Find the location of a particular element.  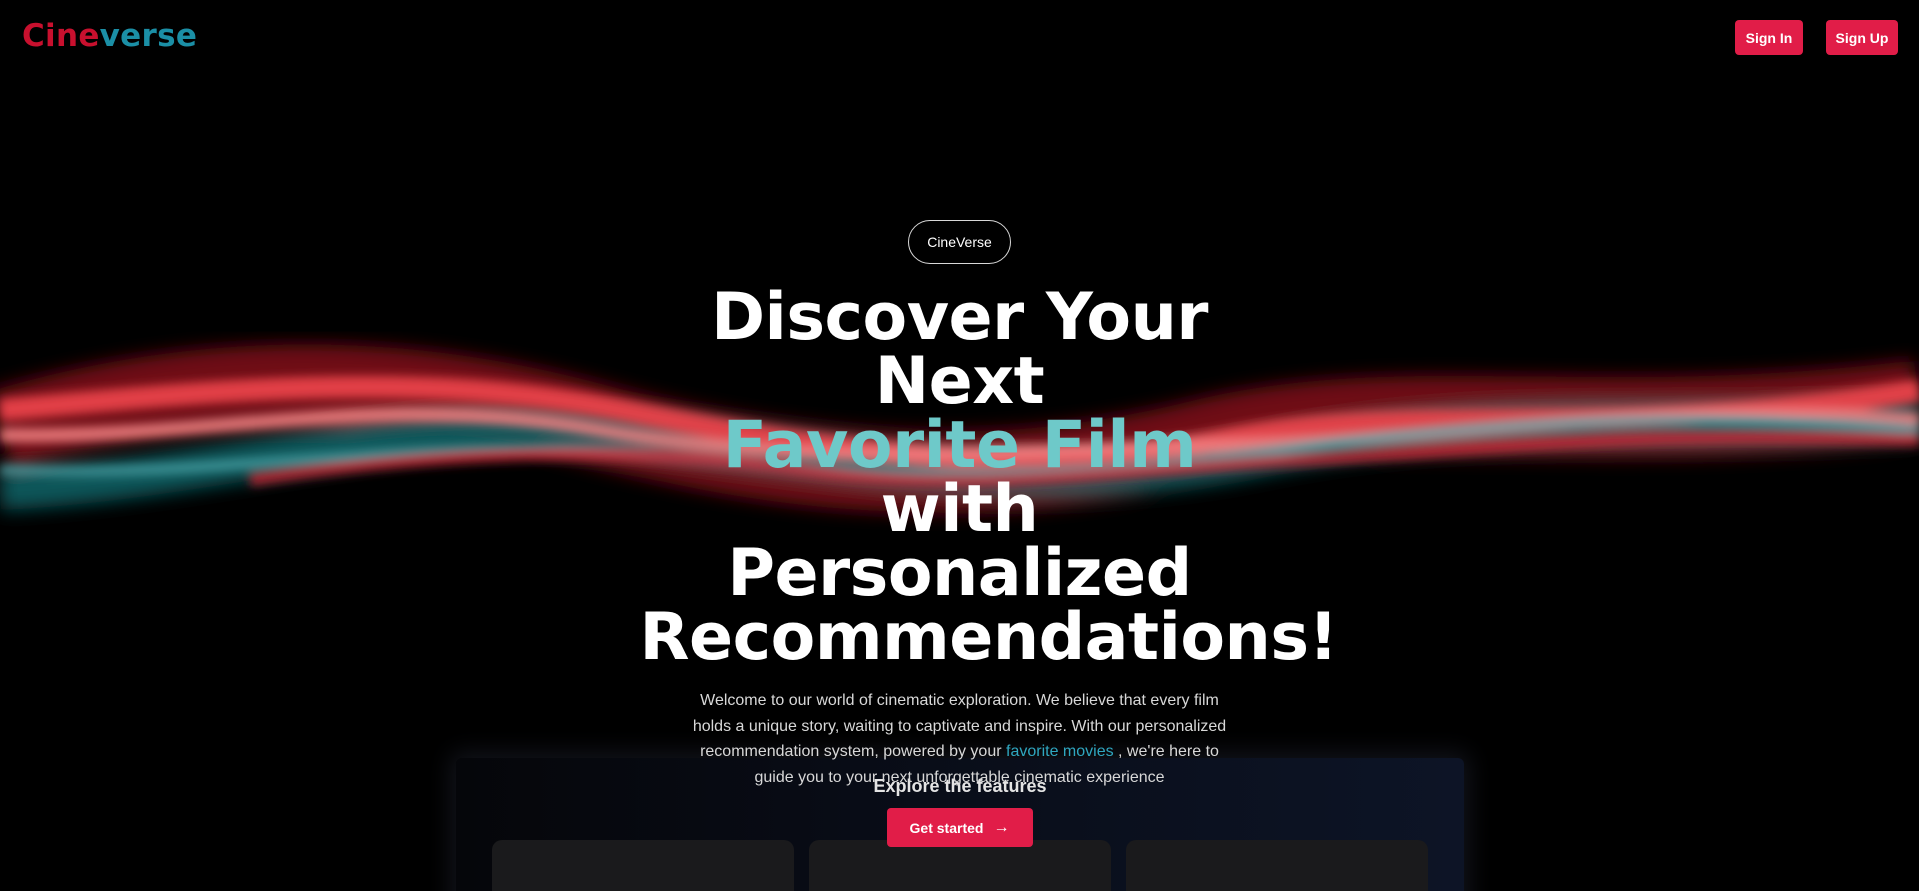

arrow-right-icon: → is located at coordinates (1001, 827).